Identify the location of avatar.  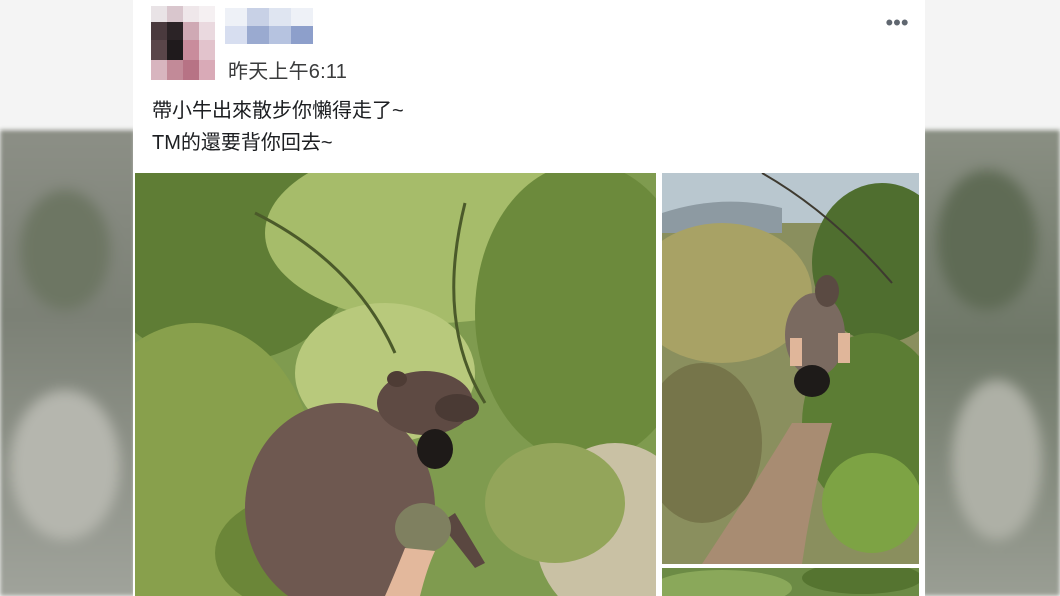
(183, 43).